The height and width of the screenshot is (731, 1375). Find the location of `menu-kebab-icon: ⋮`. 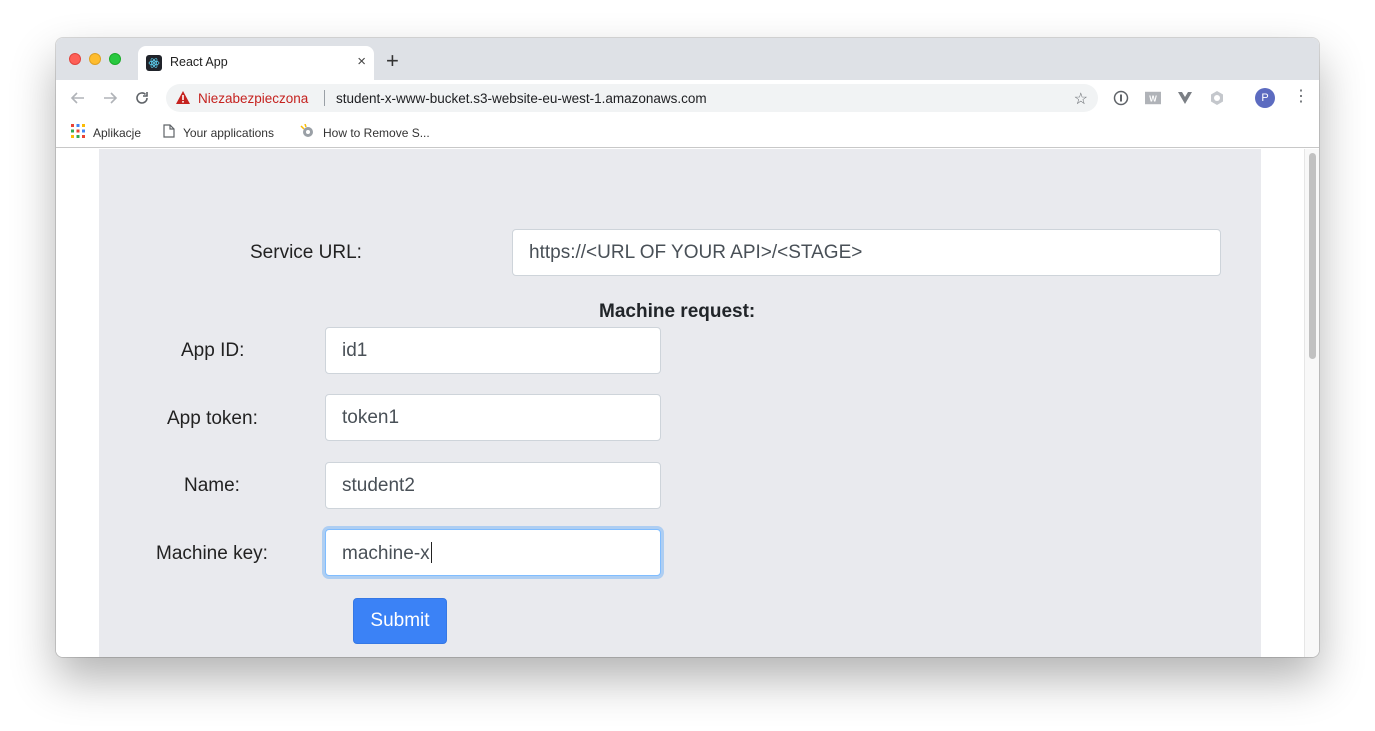

menu-kebab-icon: ⋮ is located at coordinates (1301, 97).